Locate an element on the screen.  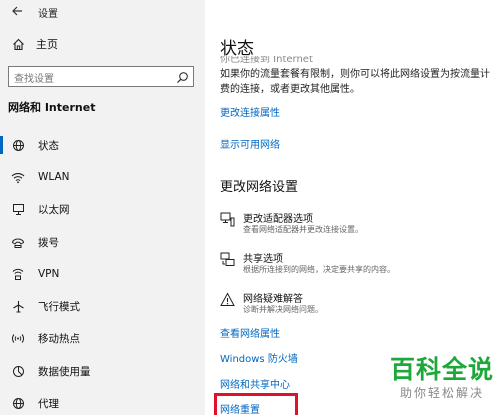
sidebar-item-ethernet: 以太网 is located at coordinates (102, 210).